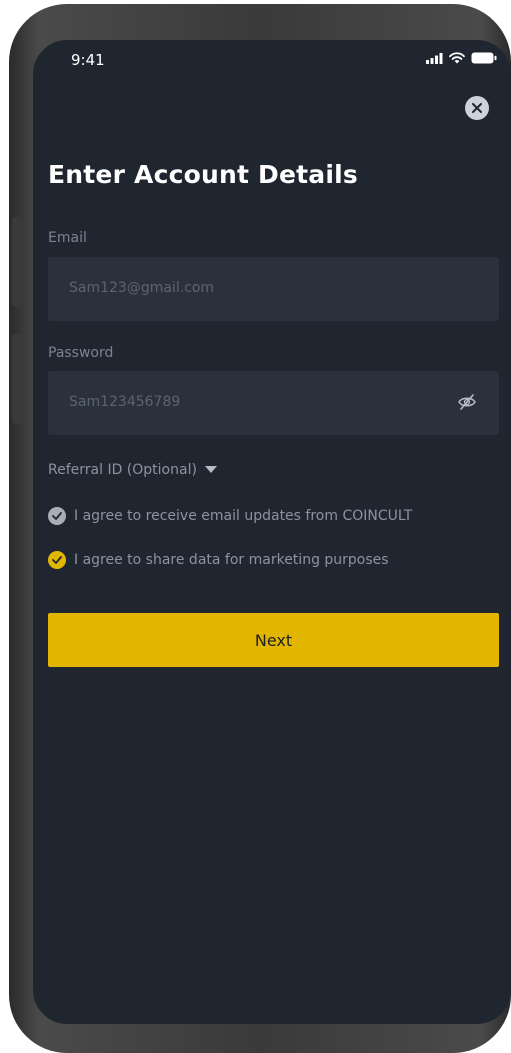  I want to click on close-icon, so click(477, 108).